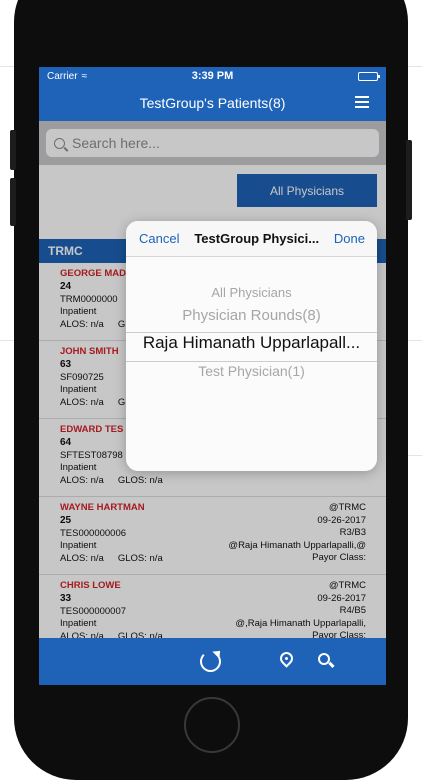 Image resolution: width=422 pixels, height=780 pixels. What do you see at coordinates (324, 659) in the screenshot?
I see `search-icon` at bounding box center [324, 659].